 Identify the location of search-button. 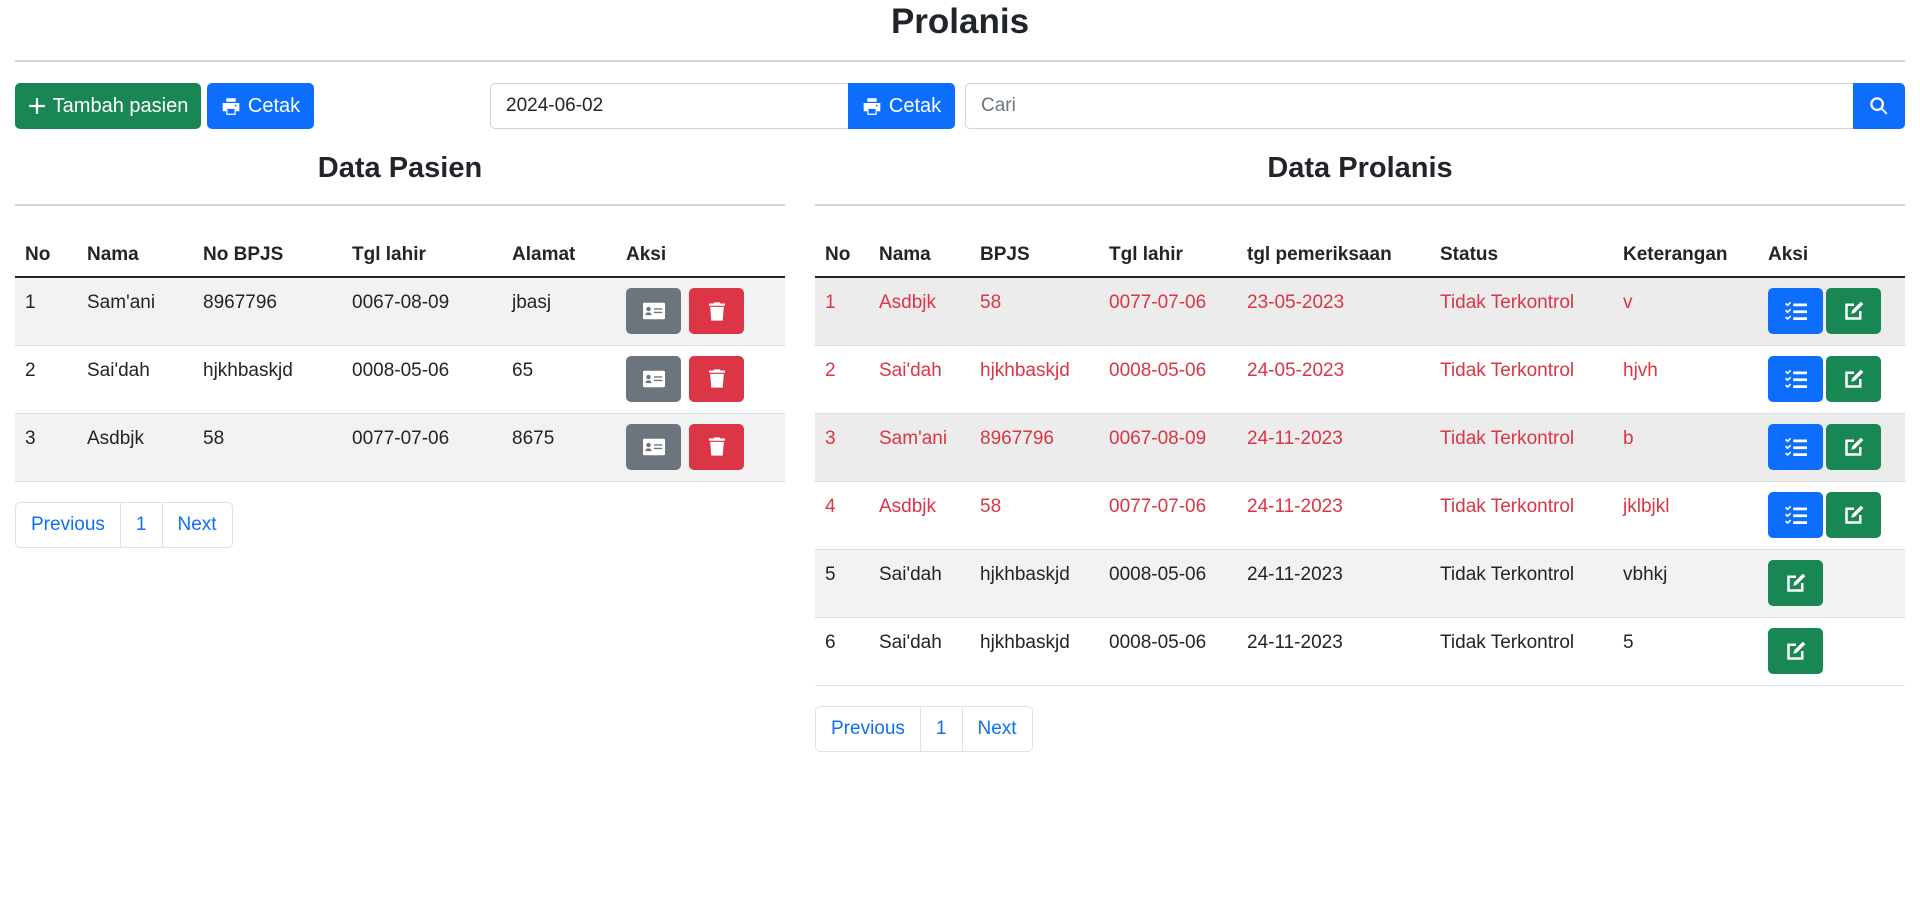
(1879, 106).